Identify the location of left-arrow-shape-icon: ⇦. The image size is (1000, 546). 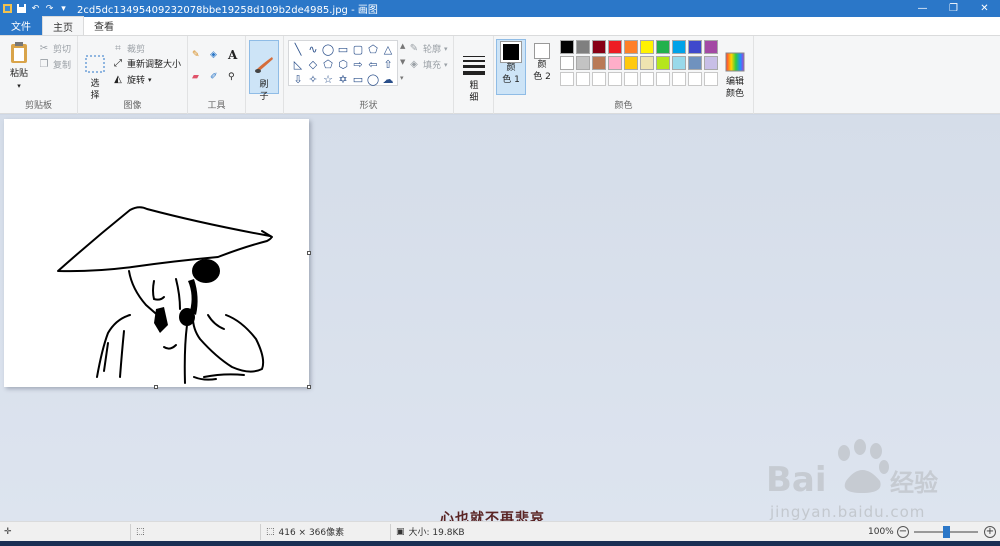
(373, 64).